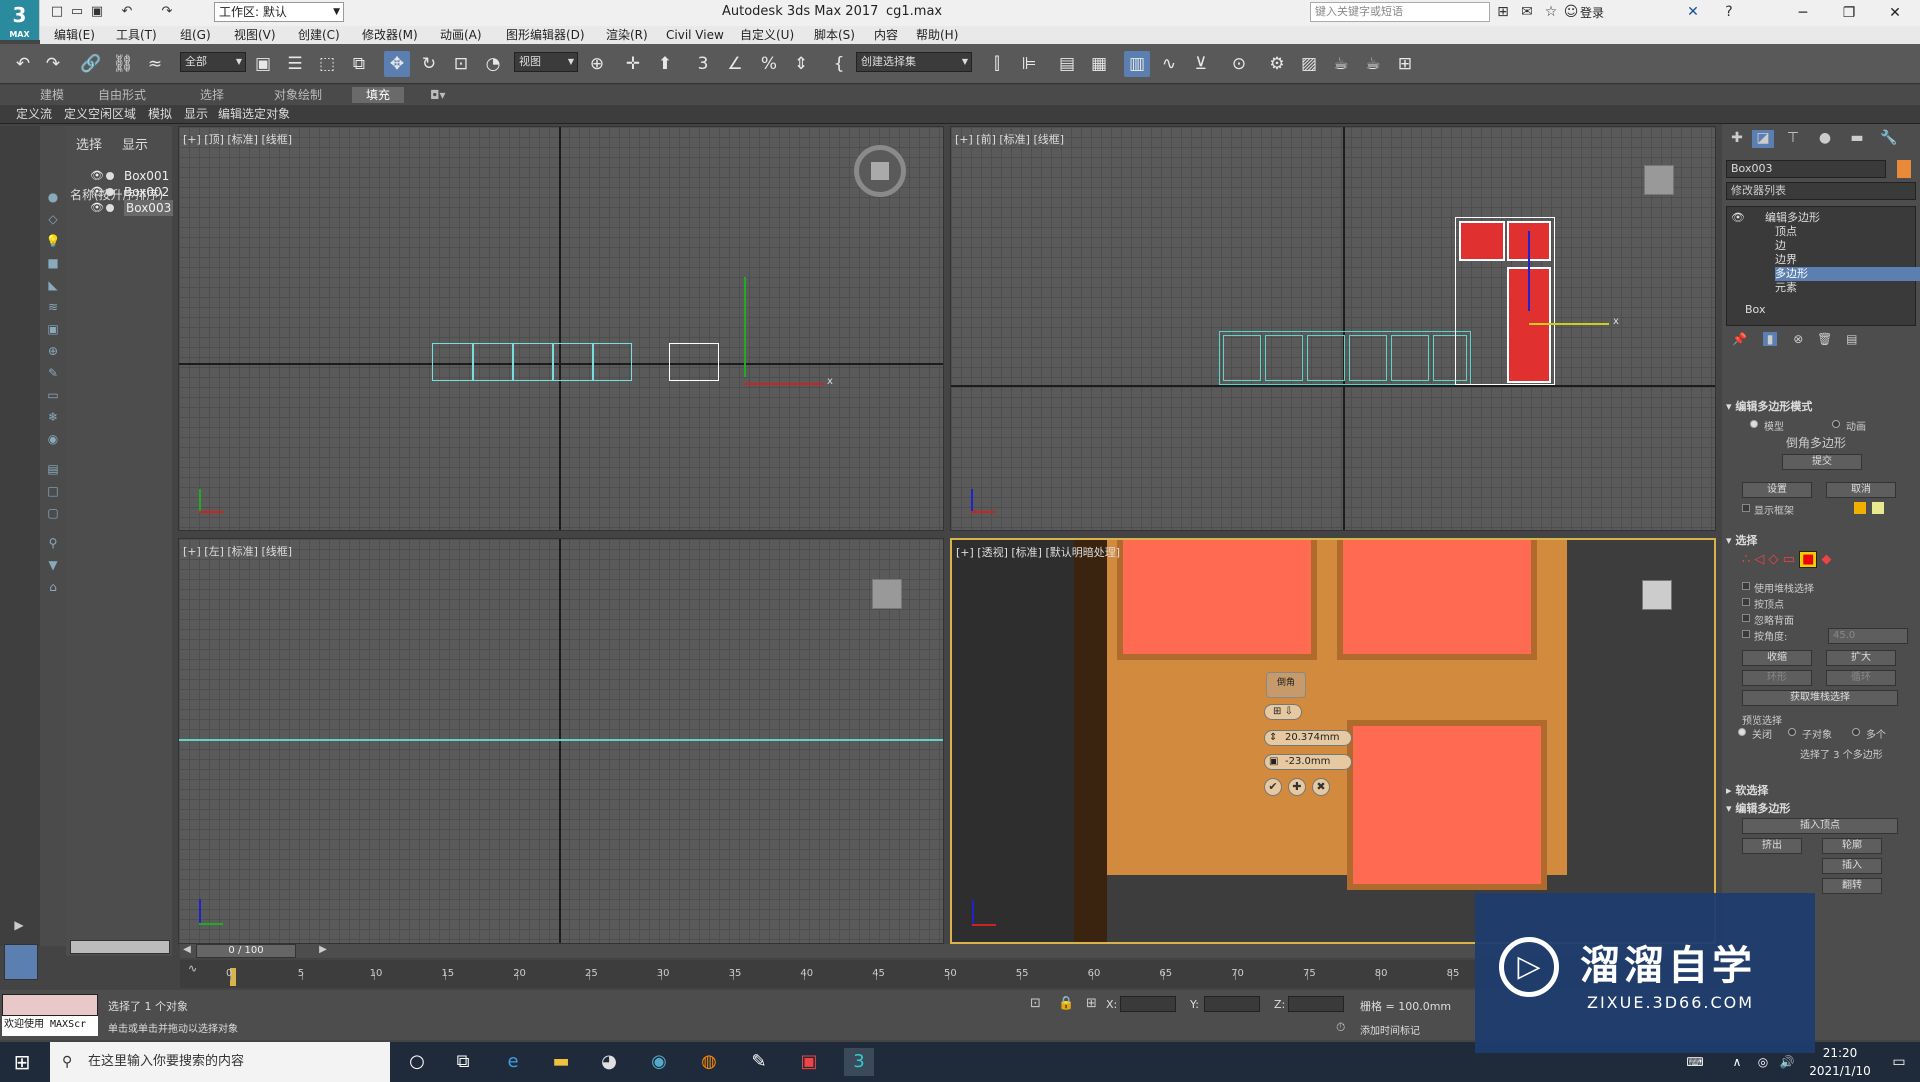 The image size is (1920, 1082). I want to click on save-icon: ▣, so click(97, 12).